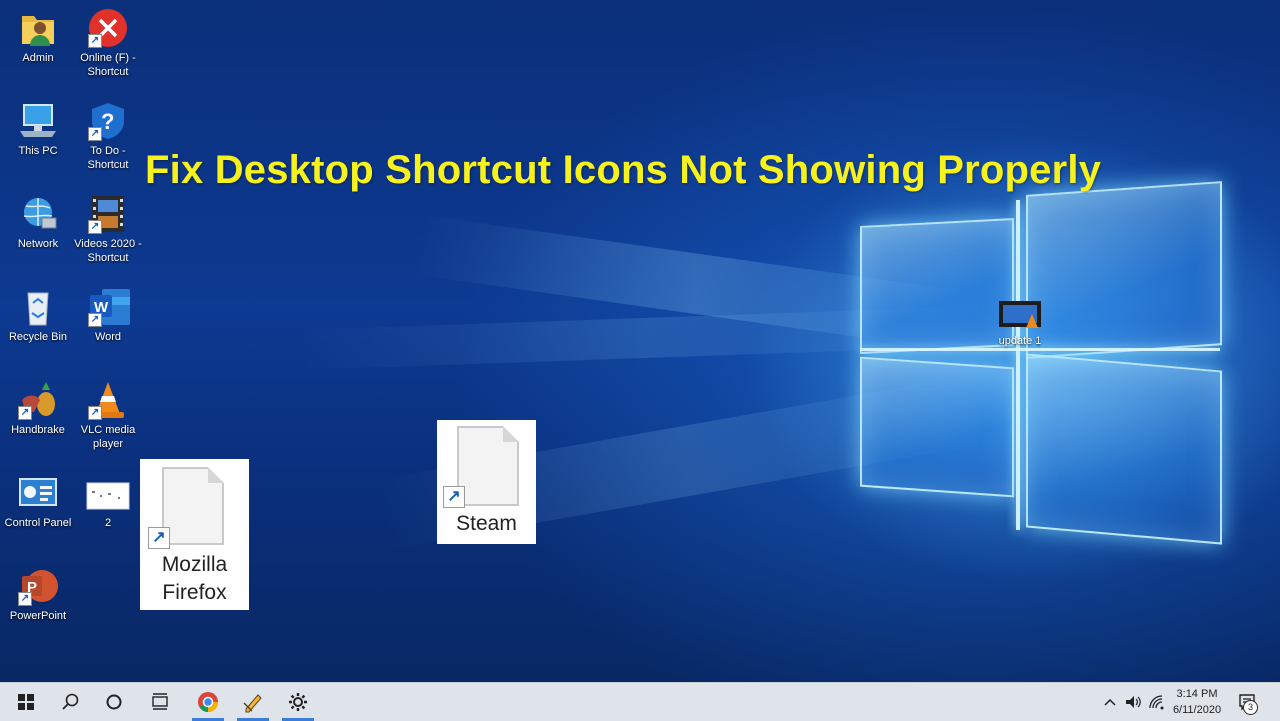 The height and width of the screenshot is (721, 1280). What do you see at coordinates (38, 121) in the screenshot?
I see `computer-icon` at bounding box center [38, 121].